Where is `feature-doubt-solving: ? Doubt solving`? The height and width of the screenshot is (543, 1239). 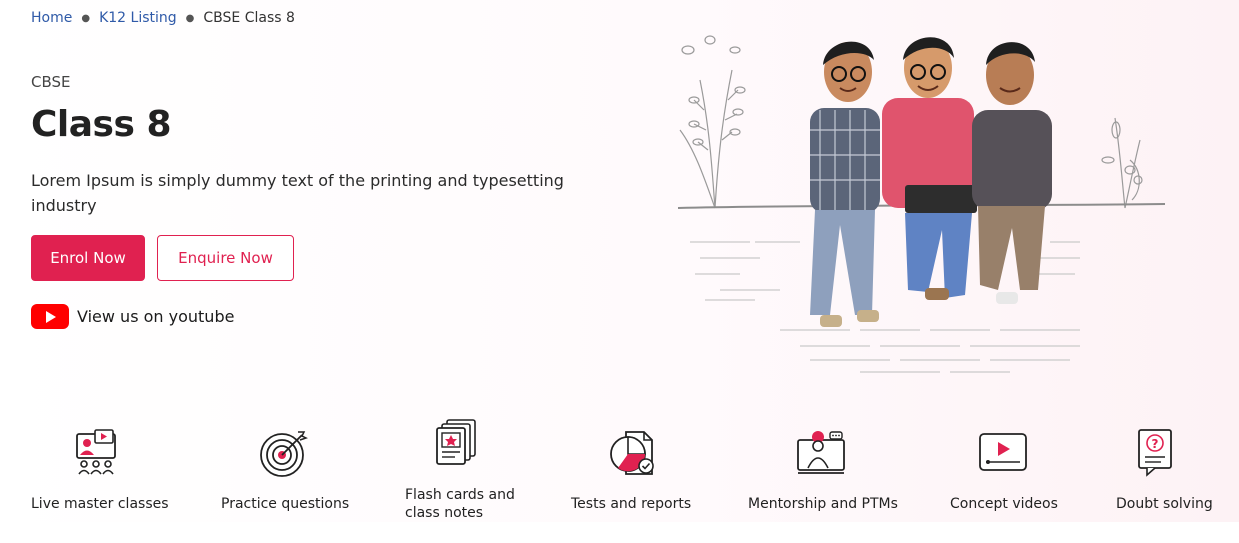
feature-doubt-solving: ? Doubt solving is located at coordinates (1171, 473).